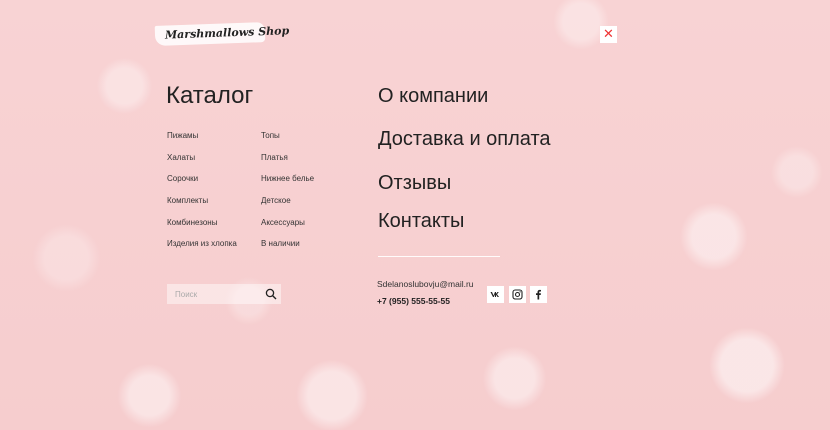 The height and width of the screenshot is (430, 830). I want to click on catalog-link: В наличии, so click(287, 250).